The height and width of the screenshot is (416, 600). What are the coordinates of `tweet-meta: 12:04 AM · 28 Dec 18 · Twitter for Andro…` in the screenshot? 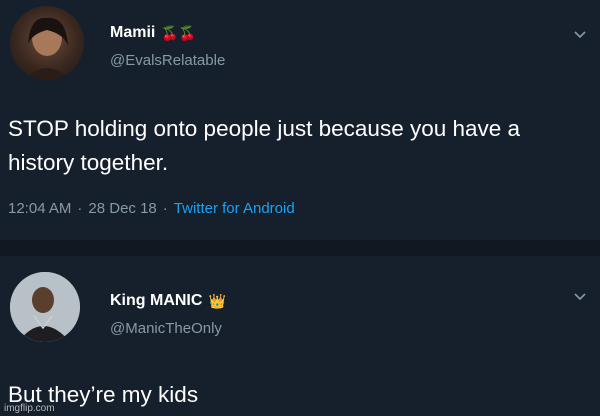 It's located at (151, 208).